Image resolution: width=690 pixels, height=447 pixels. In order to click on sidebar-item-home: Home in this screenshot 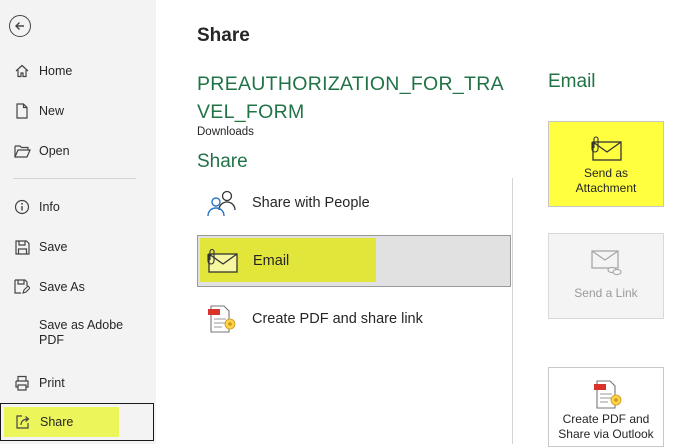, I will do `click(78, 71)`.